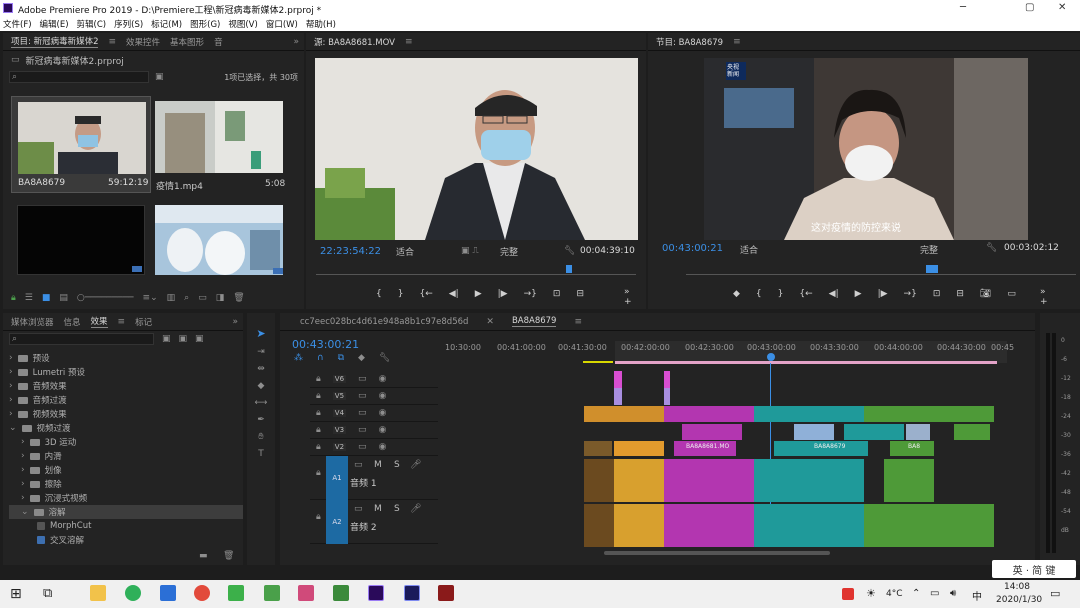 The image size is (1080, 608). Describe the element at coordinates (298, 358) in the screenshot. I see `snap-icon: ⁂` at that location.